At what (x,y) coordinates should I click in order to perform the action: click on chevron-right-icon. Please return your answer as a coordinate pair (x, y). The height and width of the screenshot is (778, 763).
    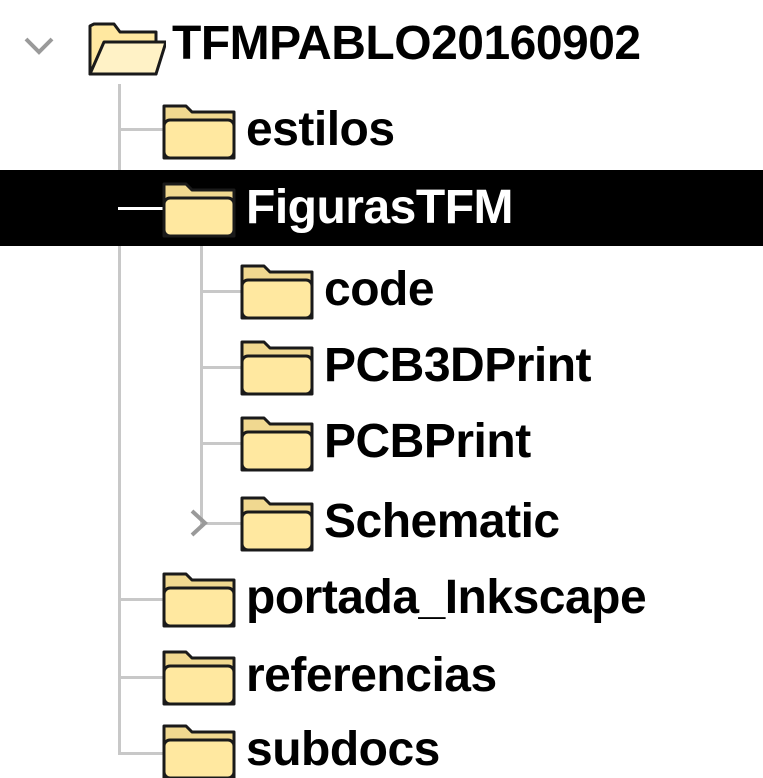
    Looking at the image, I should click on (199, 523).